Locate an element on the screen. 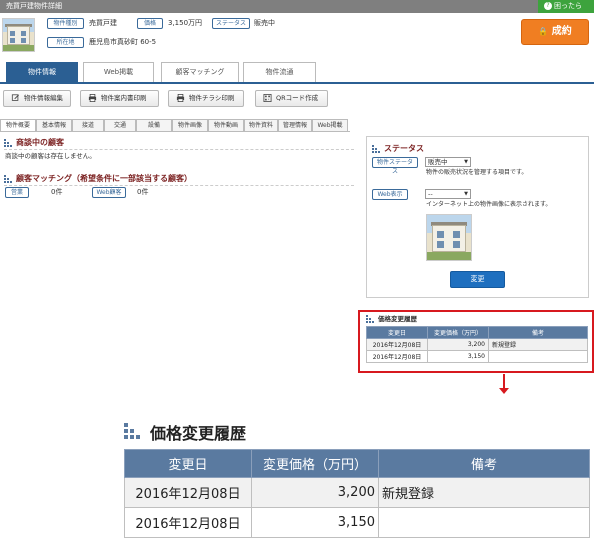  property-status-selected: 販売中 is located at coordinates (438, 162).